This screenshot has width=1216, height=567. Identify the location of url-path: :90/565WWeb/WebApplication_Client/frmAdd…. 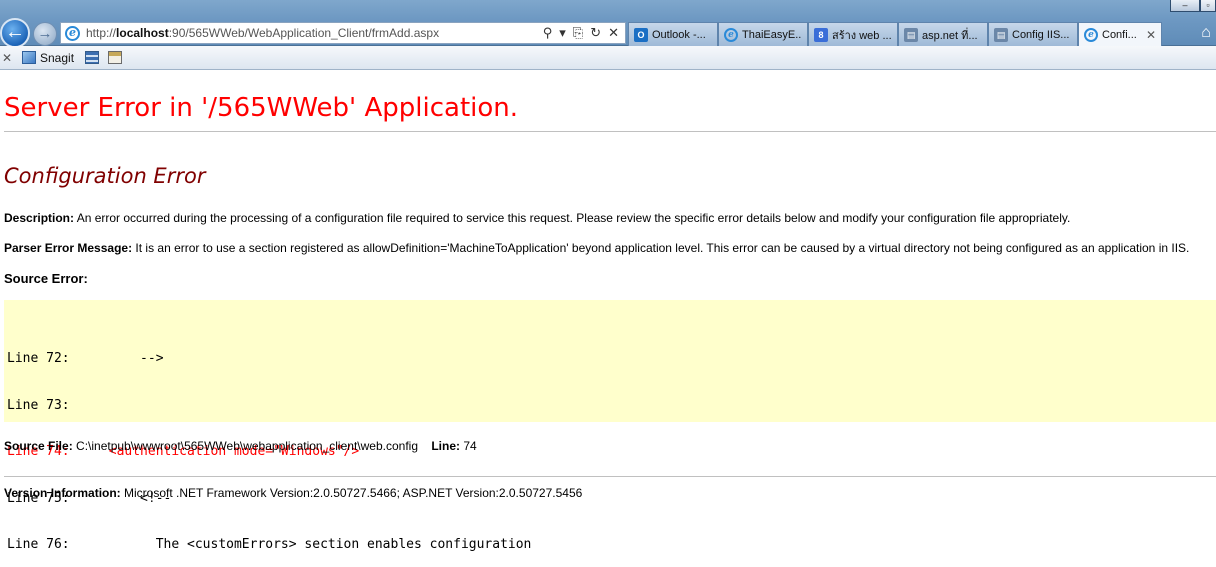
(304, 33).